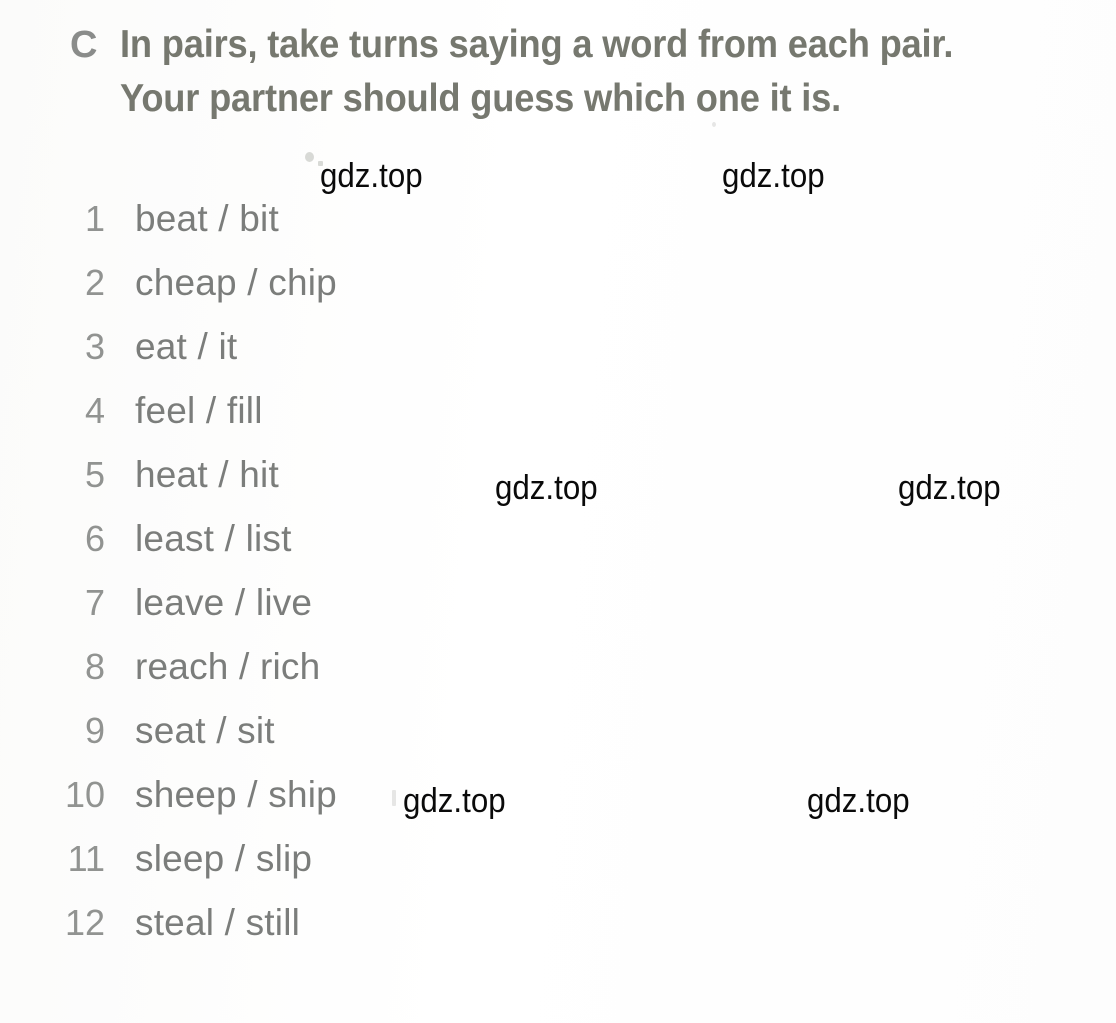 Image resolution: width=1116 pixels, height=1023 pixels. Describe the element at coordinates (228, 666) in the screenshot. I see `item-words: reach / rich` at that location.